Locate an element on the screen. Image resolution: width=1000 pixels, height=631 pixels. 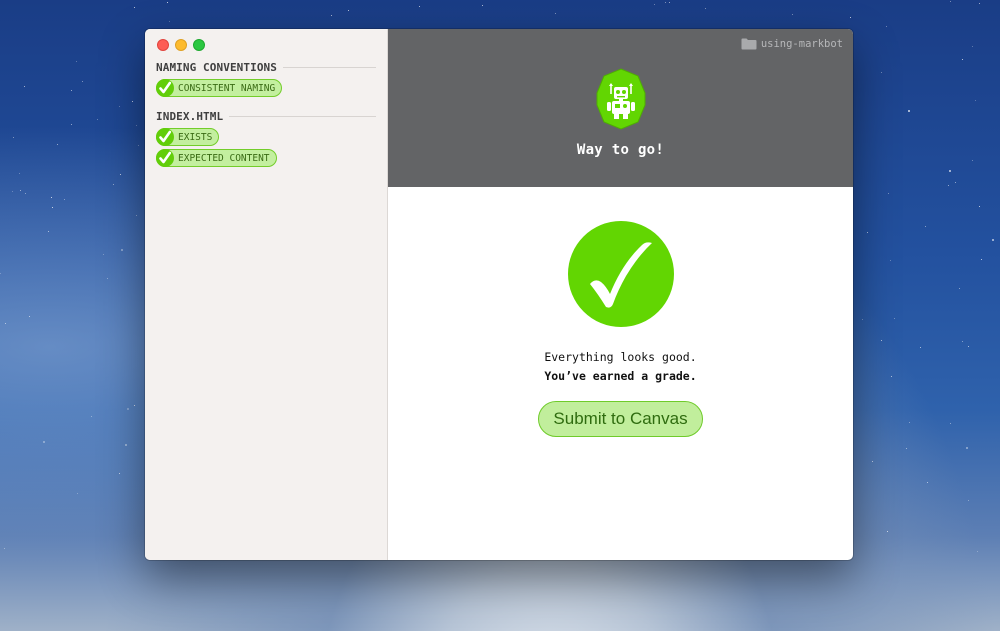
check-item-exists: EXISTS is located at coordinates (188, 137).